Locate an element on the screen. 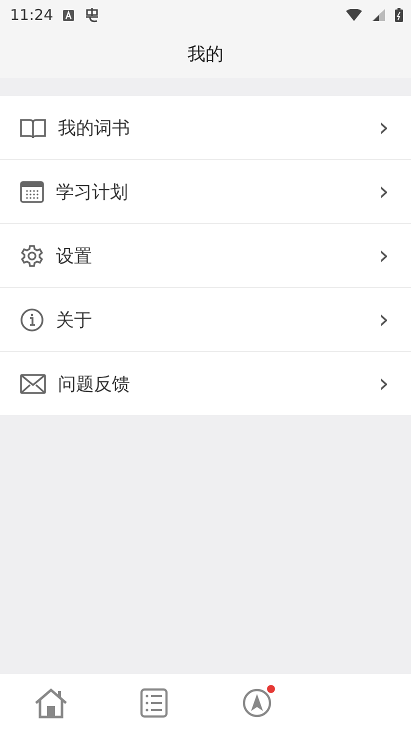 Image resolution: width=411 pixels, height=732 pixels. home-icon is located at coordinates (51, 703).